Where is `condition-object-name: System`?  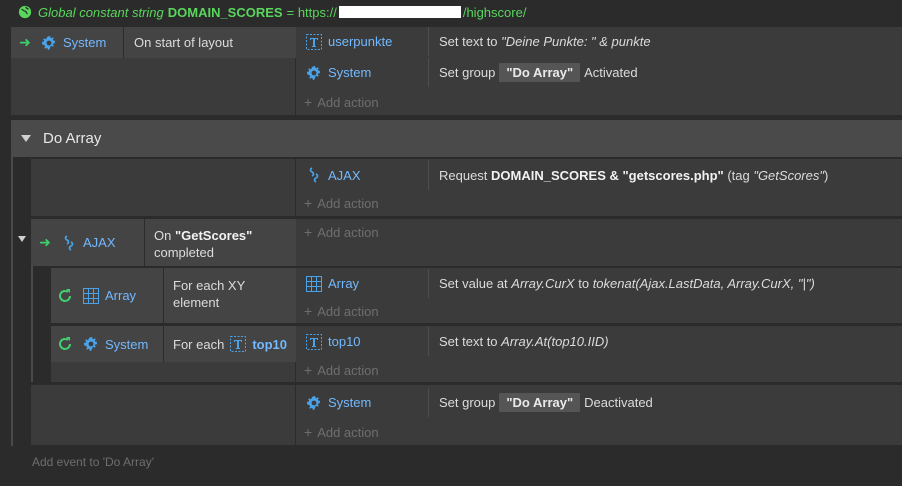 condition-object-name: System is located at coordinates (85, 42).